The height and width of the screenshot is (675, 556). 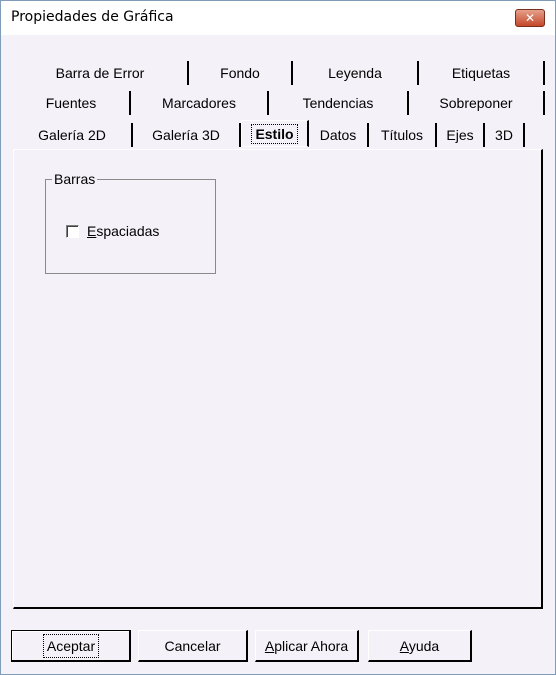 I want to click on cancelar-button: Cancelar, so click(x=193, y=646).